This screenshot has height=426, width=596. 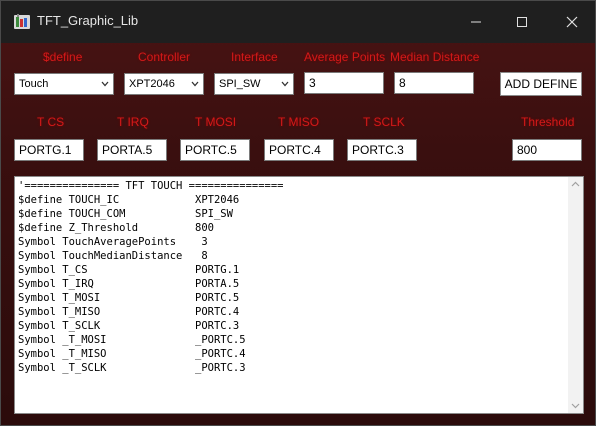 I want to click on threshold-field: 800, so click(x=547, y=150).